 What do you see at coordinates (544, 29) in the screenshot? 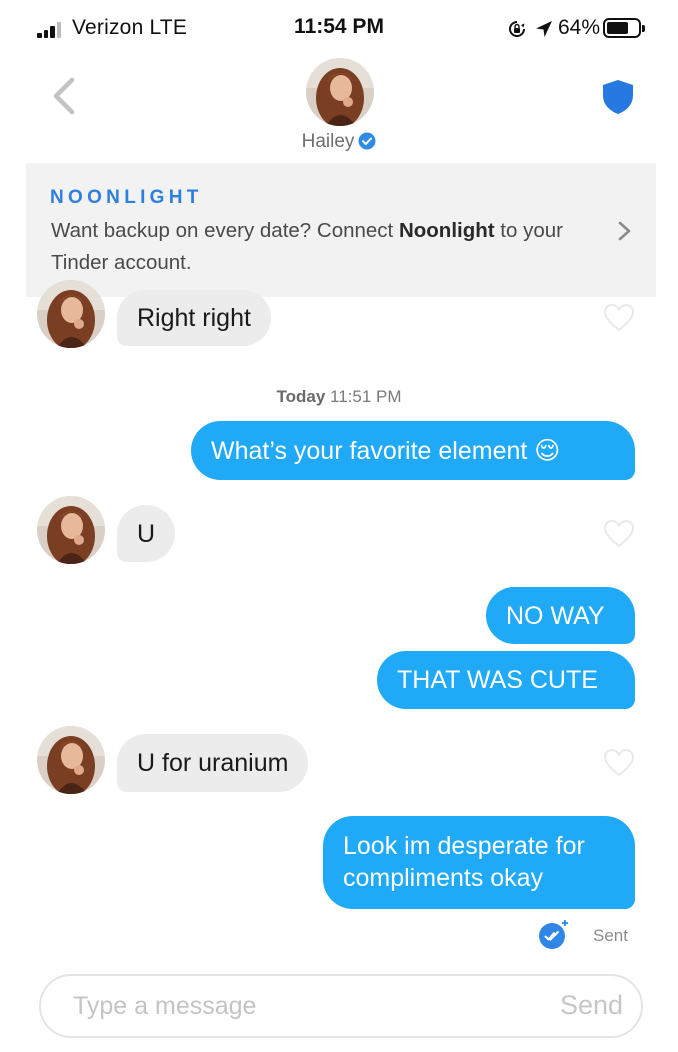
I see `location-arrow-icon` at bounding box center [544, 29].